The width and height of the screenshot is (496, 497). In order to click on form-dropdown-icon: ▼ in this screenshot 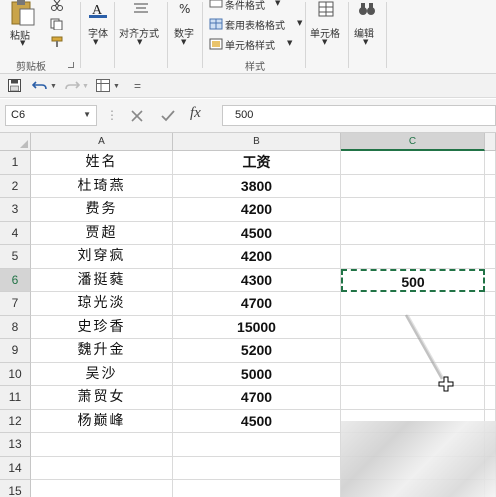, I will do `click(116, 86)`.